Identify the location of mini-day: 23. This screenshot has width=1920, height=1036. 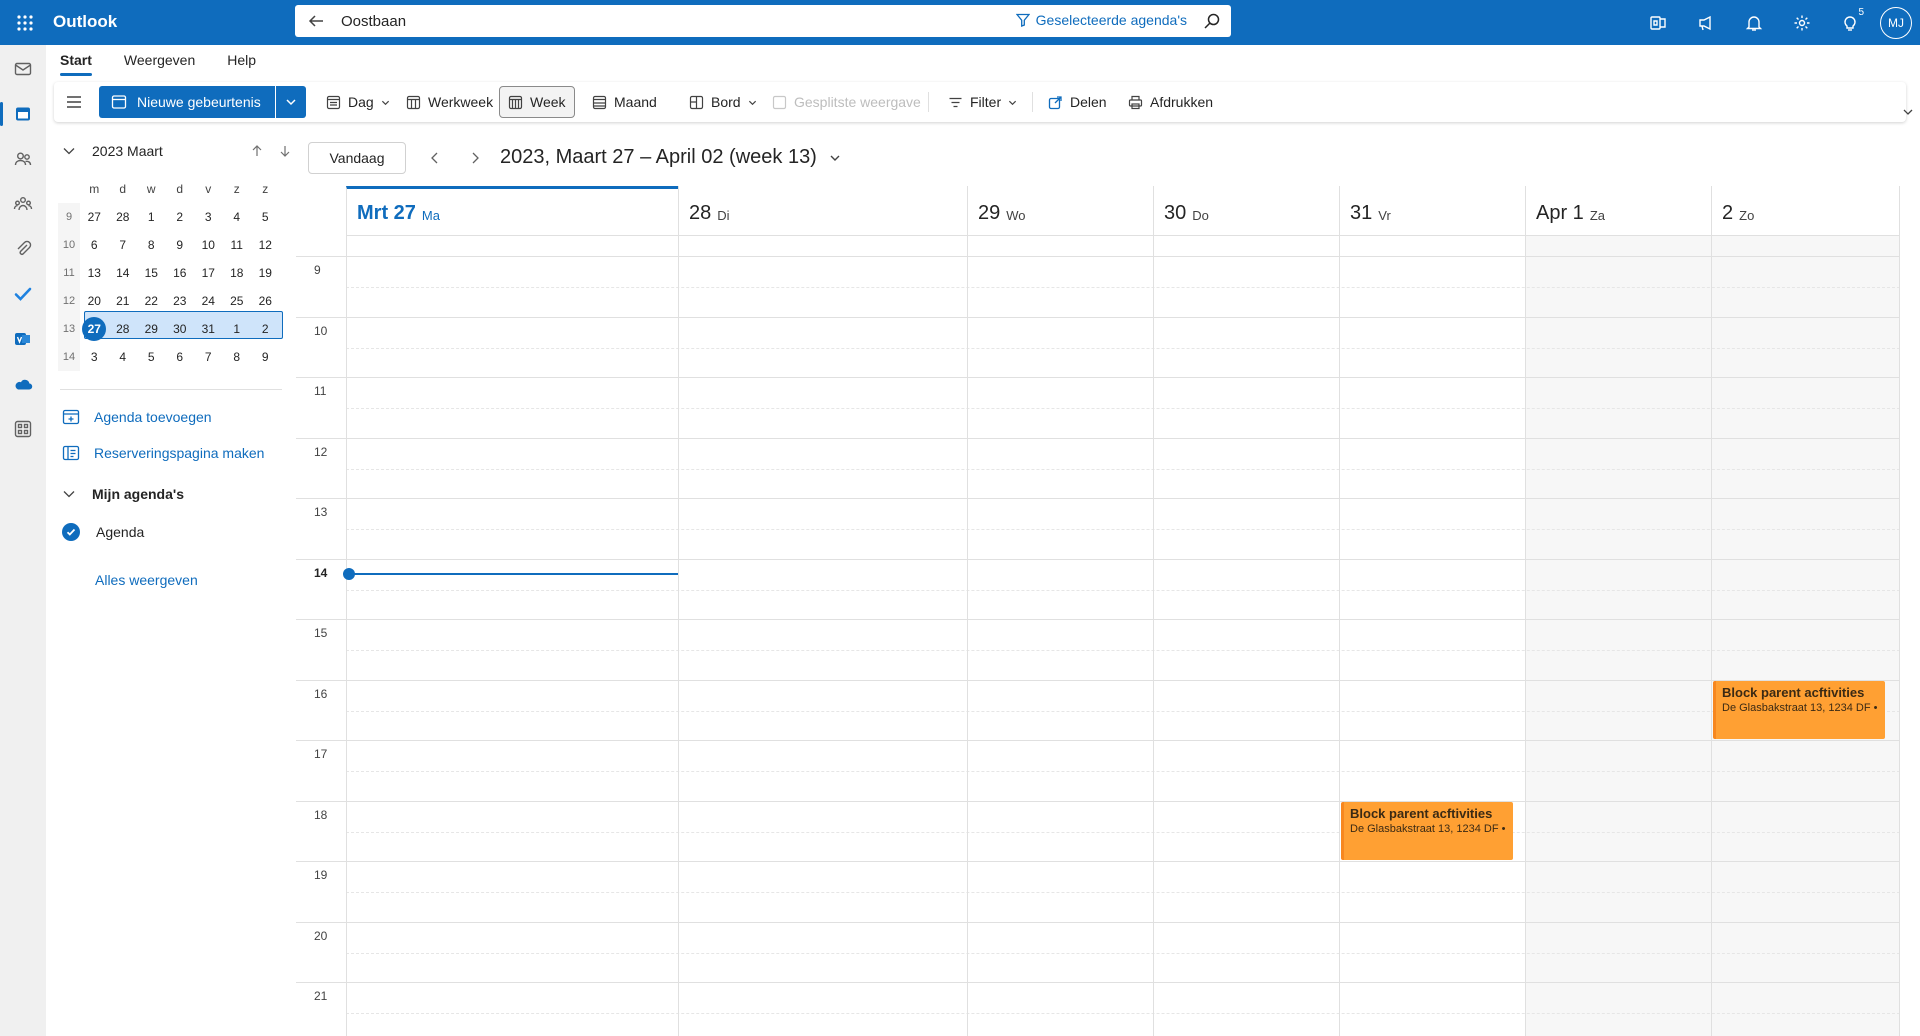
(180, 301).